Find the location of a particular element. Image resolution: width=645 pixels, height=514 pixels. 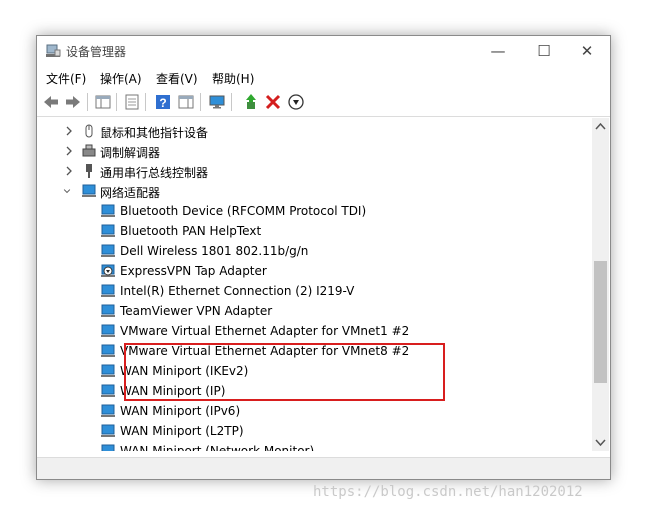

help-icon: ? is located at coordinates (163, 102).